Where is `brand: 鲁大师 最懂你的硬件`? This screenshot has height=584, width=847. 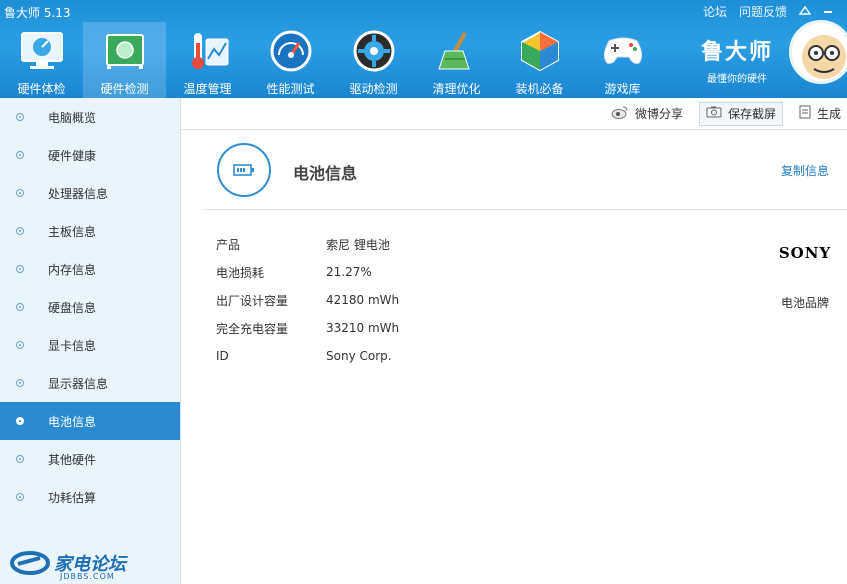
brand: 鲁大师 最懂你的硬件 is located at coordinates (737, 59).